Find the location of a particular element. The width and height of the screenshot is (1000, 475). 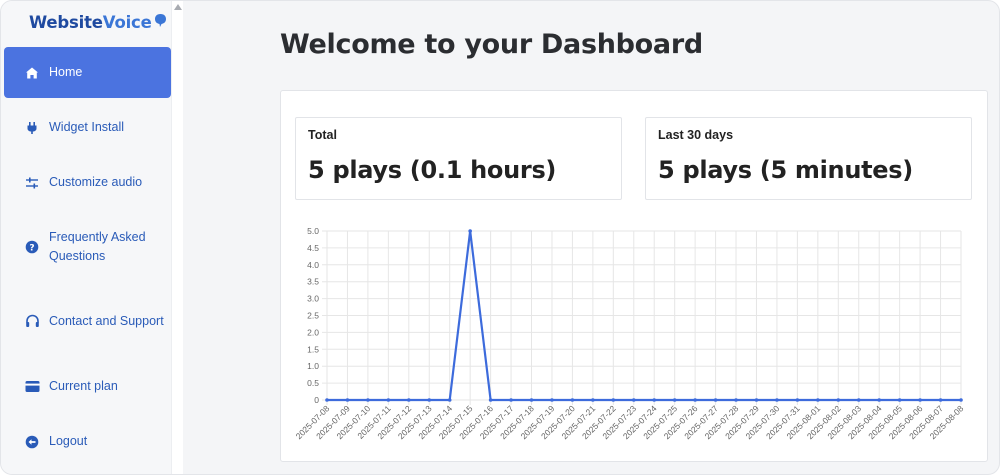

sidebar-item-current-plan: Current plan is located at coordinates (87, 386).